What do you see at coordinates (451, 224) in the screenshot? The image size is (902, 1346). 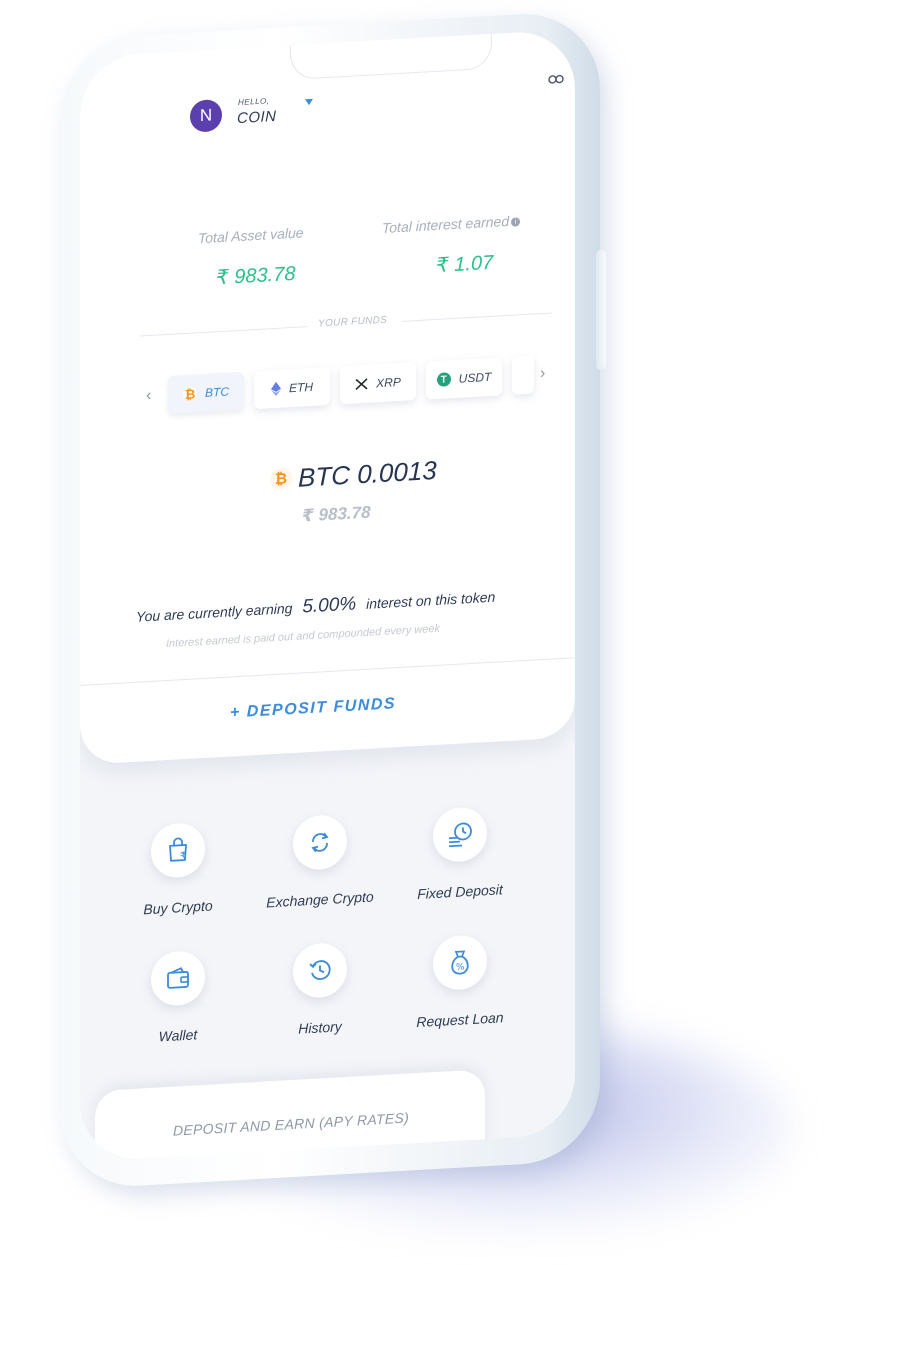 I see `total-interest-label: Total interest earned i` at bounding box center [451, 224].